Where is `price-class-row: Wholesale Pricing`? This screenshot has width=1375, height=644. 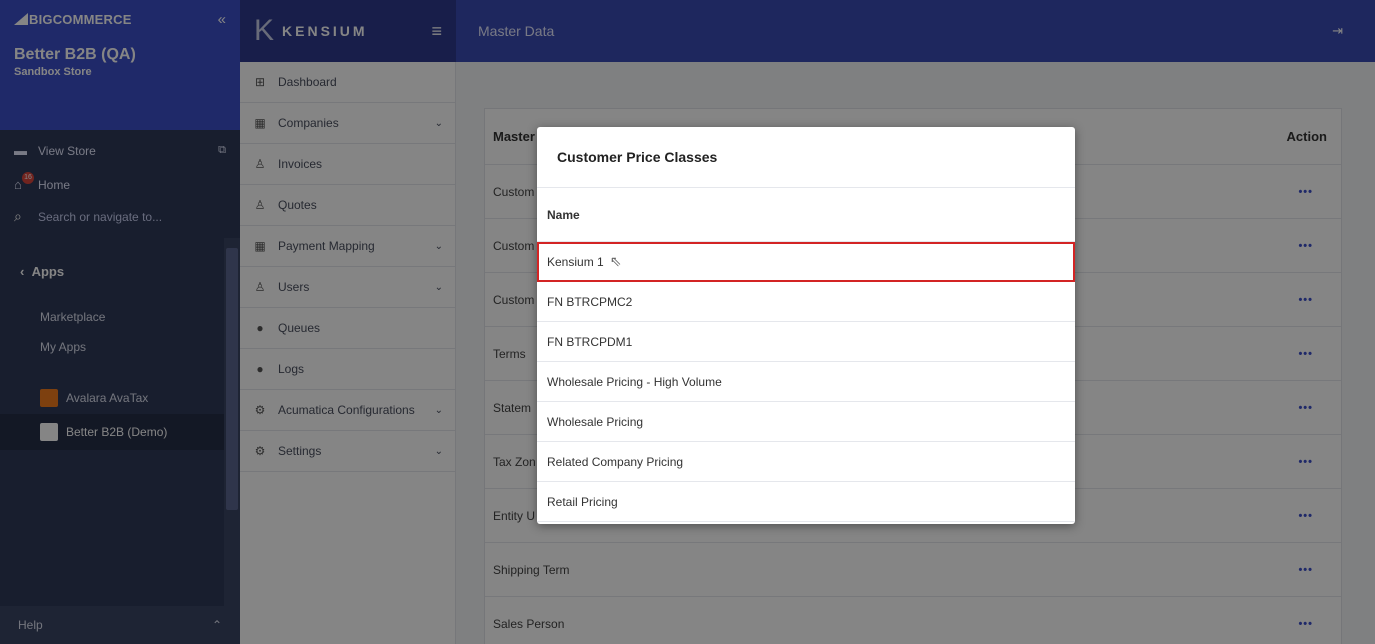
price-class-row: Wholesale Pricing is located at coordinates (806, 422).